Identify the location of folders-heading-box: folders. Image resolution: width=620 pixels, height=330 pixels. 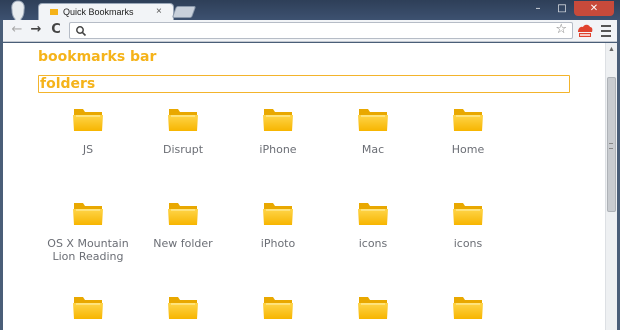
(304, 84).